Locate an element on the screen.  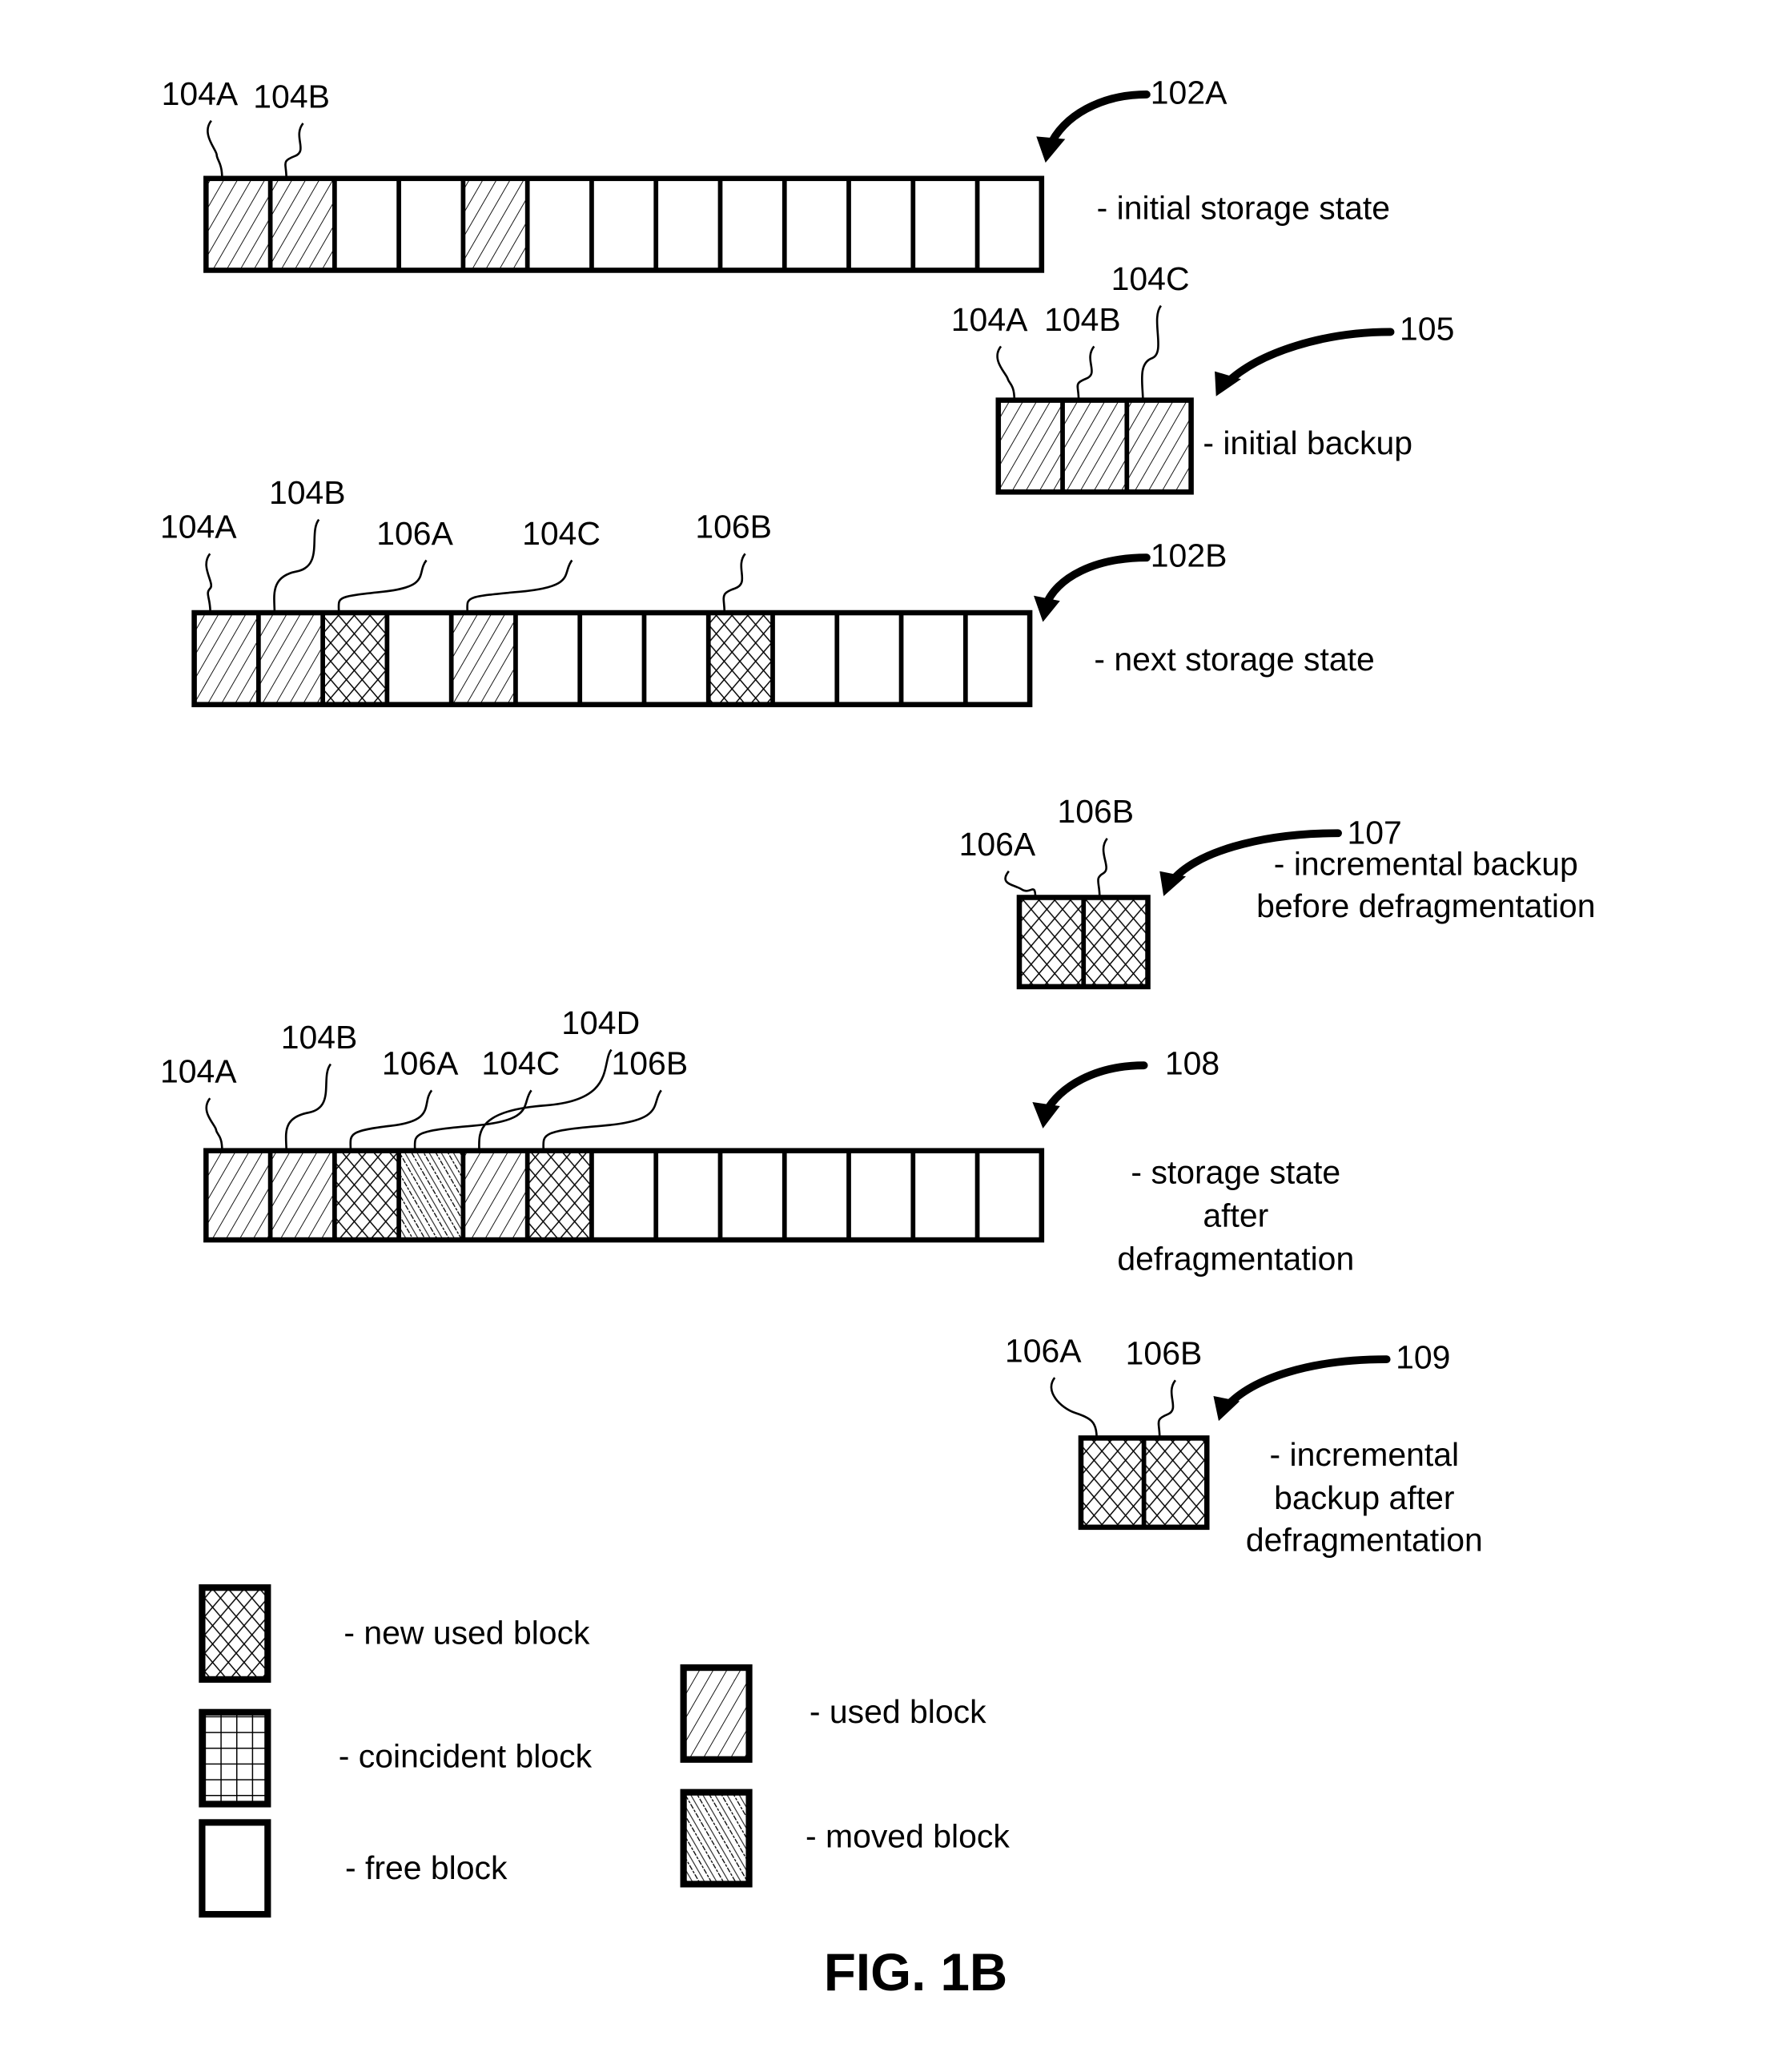
ref-label-105: 105 is located at coordinates (1427, 328).